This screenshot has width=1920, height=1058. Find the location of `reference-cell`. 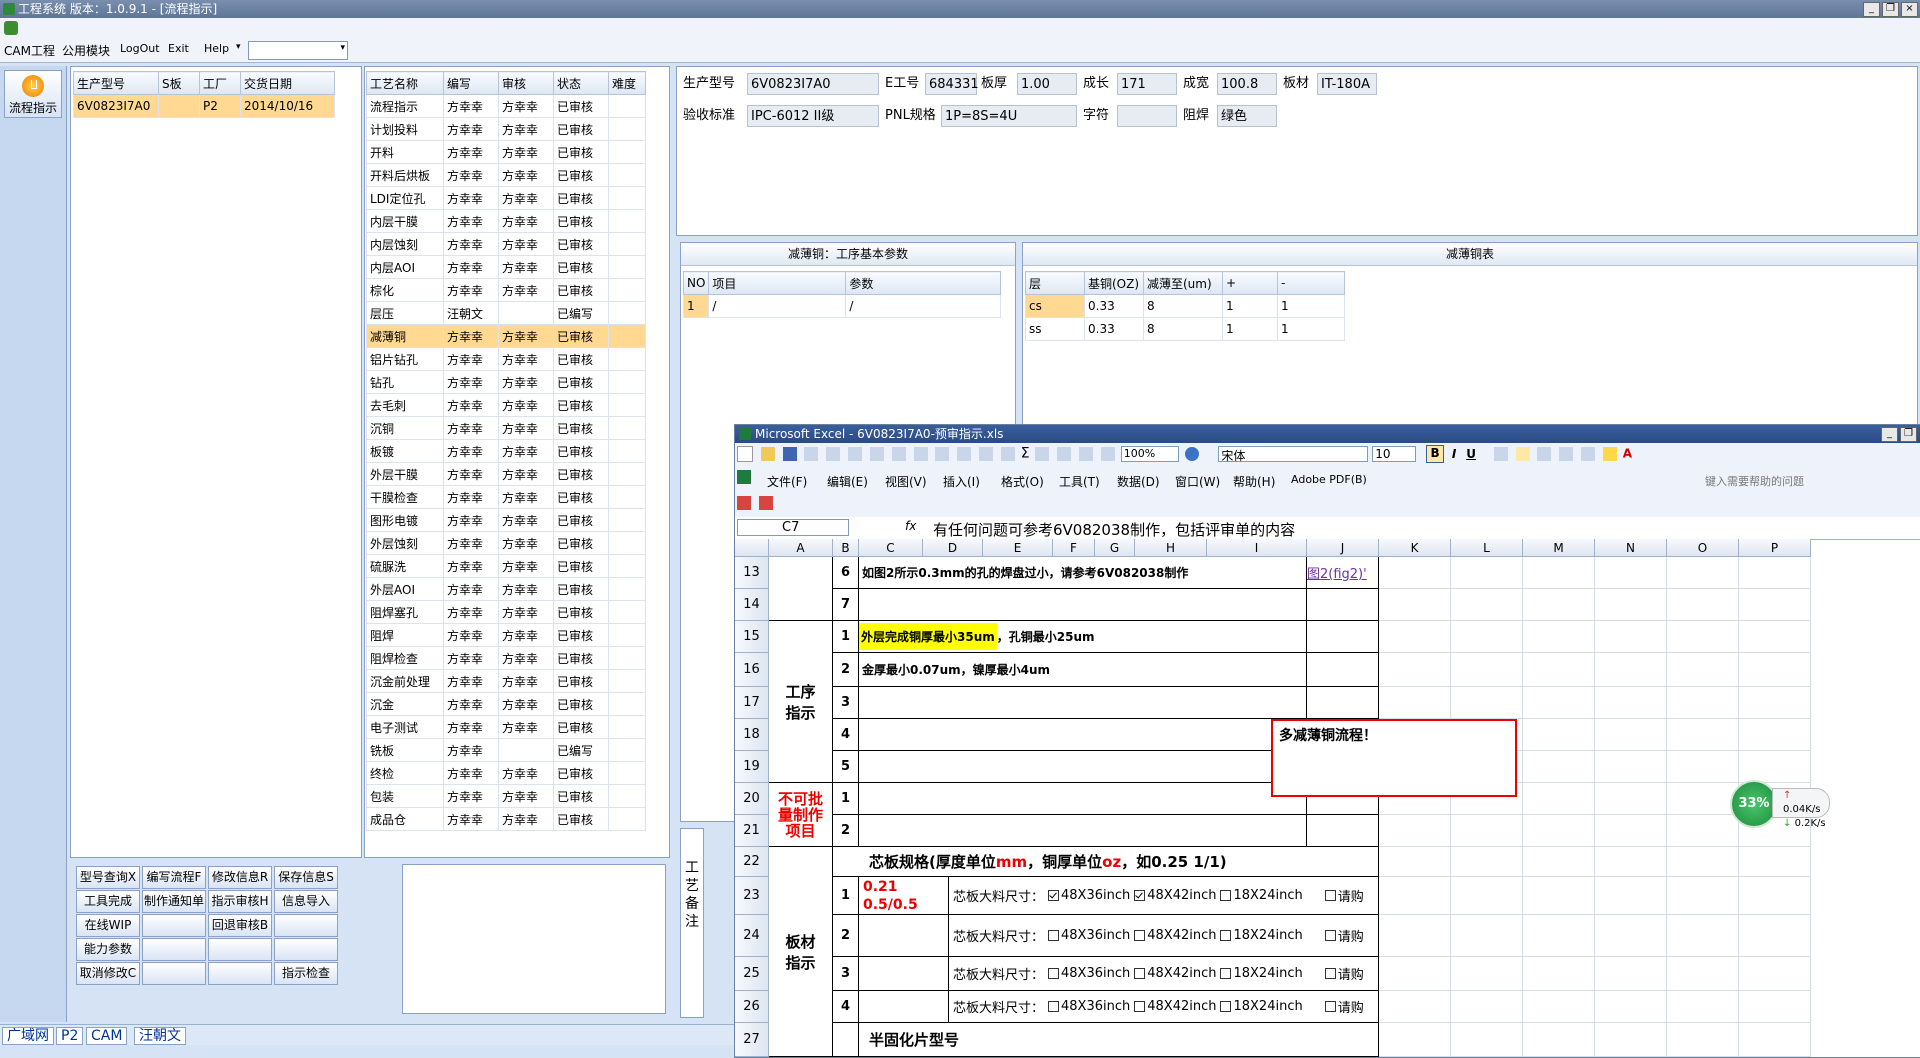

reference-cell is located at coordinates (1343, 670).